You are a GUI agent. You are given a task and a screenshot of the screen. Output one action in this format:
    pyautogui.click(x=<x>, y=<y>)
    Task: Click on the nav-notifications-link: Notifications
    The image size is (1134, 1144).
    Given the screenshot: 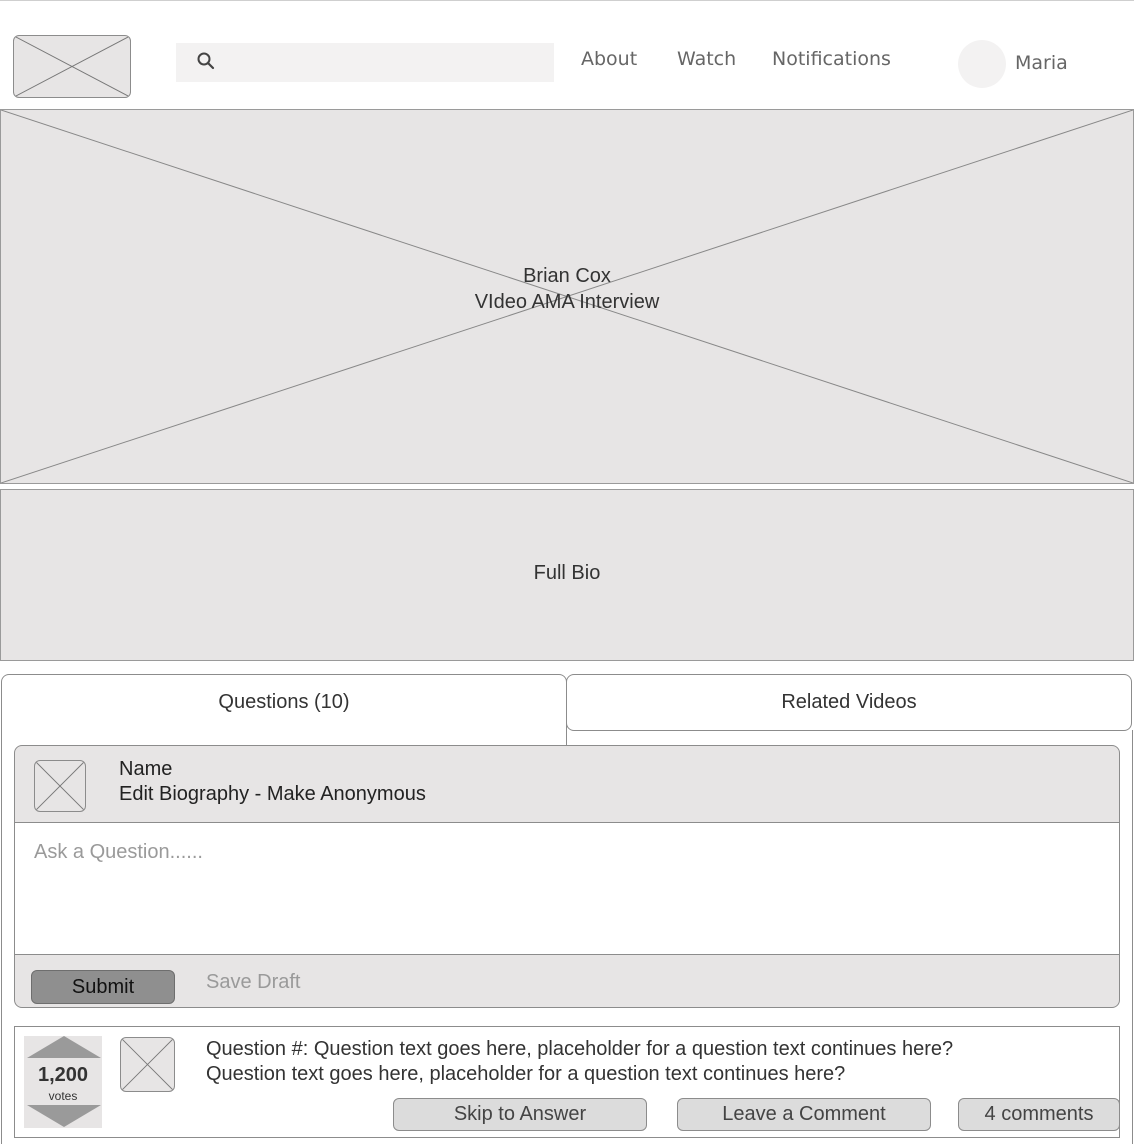 What is the action you would take?
    pyautogui.click(x=831, y=59)
    